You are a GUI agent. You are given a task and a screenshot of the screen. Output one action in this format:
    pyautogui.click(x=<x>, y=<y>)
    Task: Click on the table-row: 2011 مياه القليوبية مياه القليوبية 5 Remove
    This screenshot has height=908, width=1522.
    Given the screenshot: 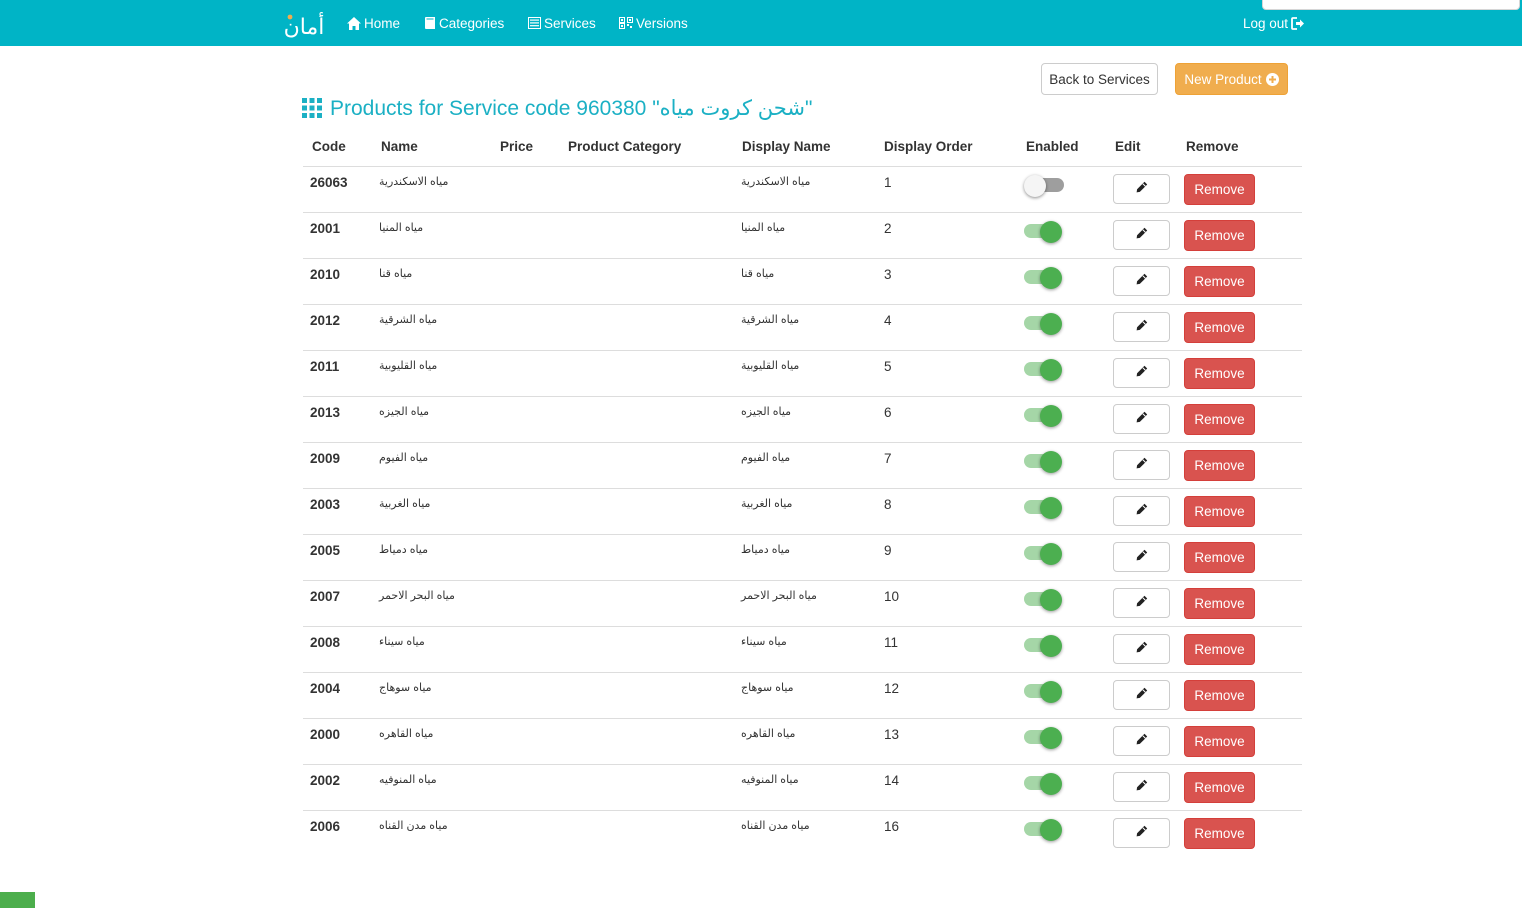 What is the action you would take?
    pyautogui.click(x=802, y=373)
    